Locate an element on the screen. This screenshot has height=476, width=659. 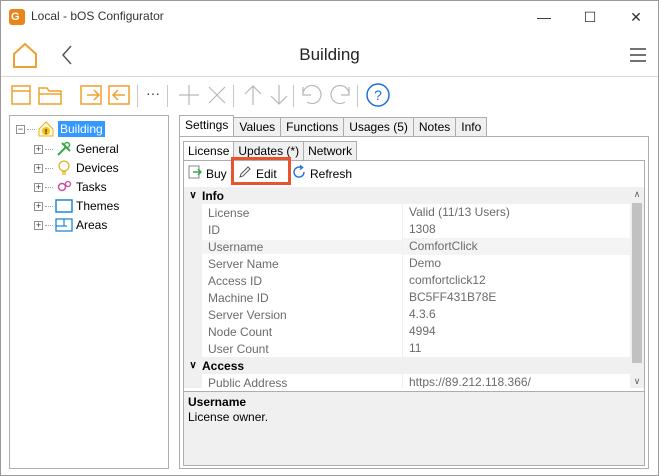
tab-functions: Functions is located at coordinates (312, 127).